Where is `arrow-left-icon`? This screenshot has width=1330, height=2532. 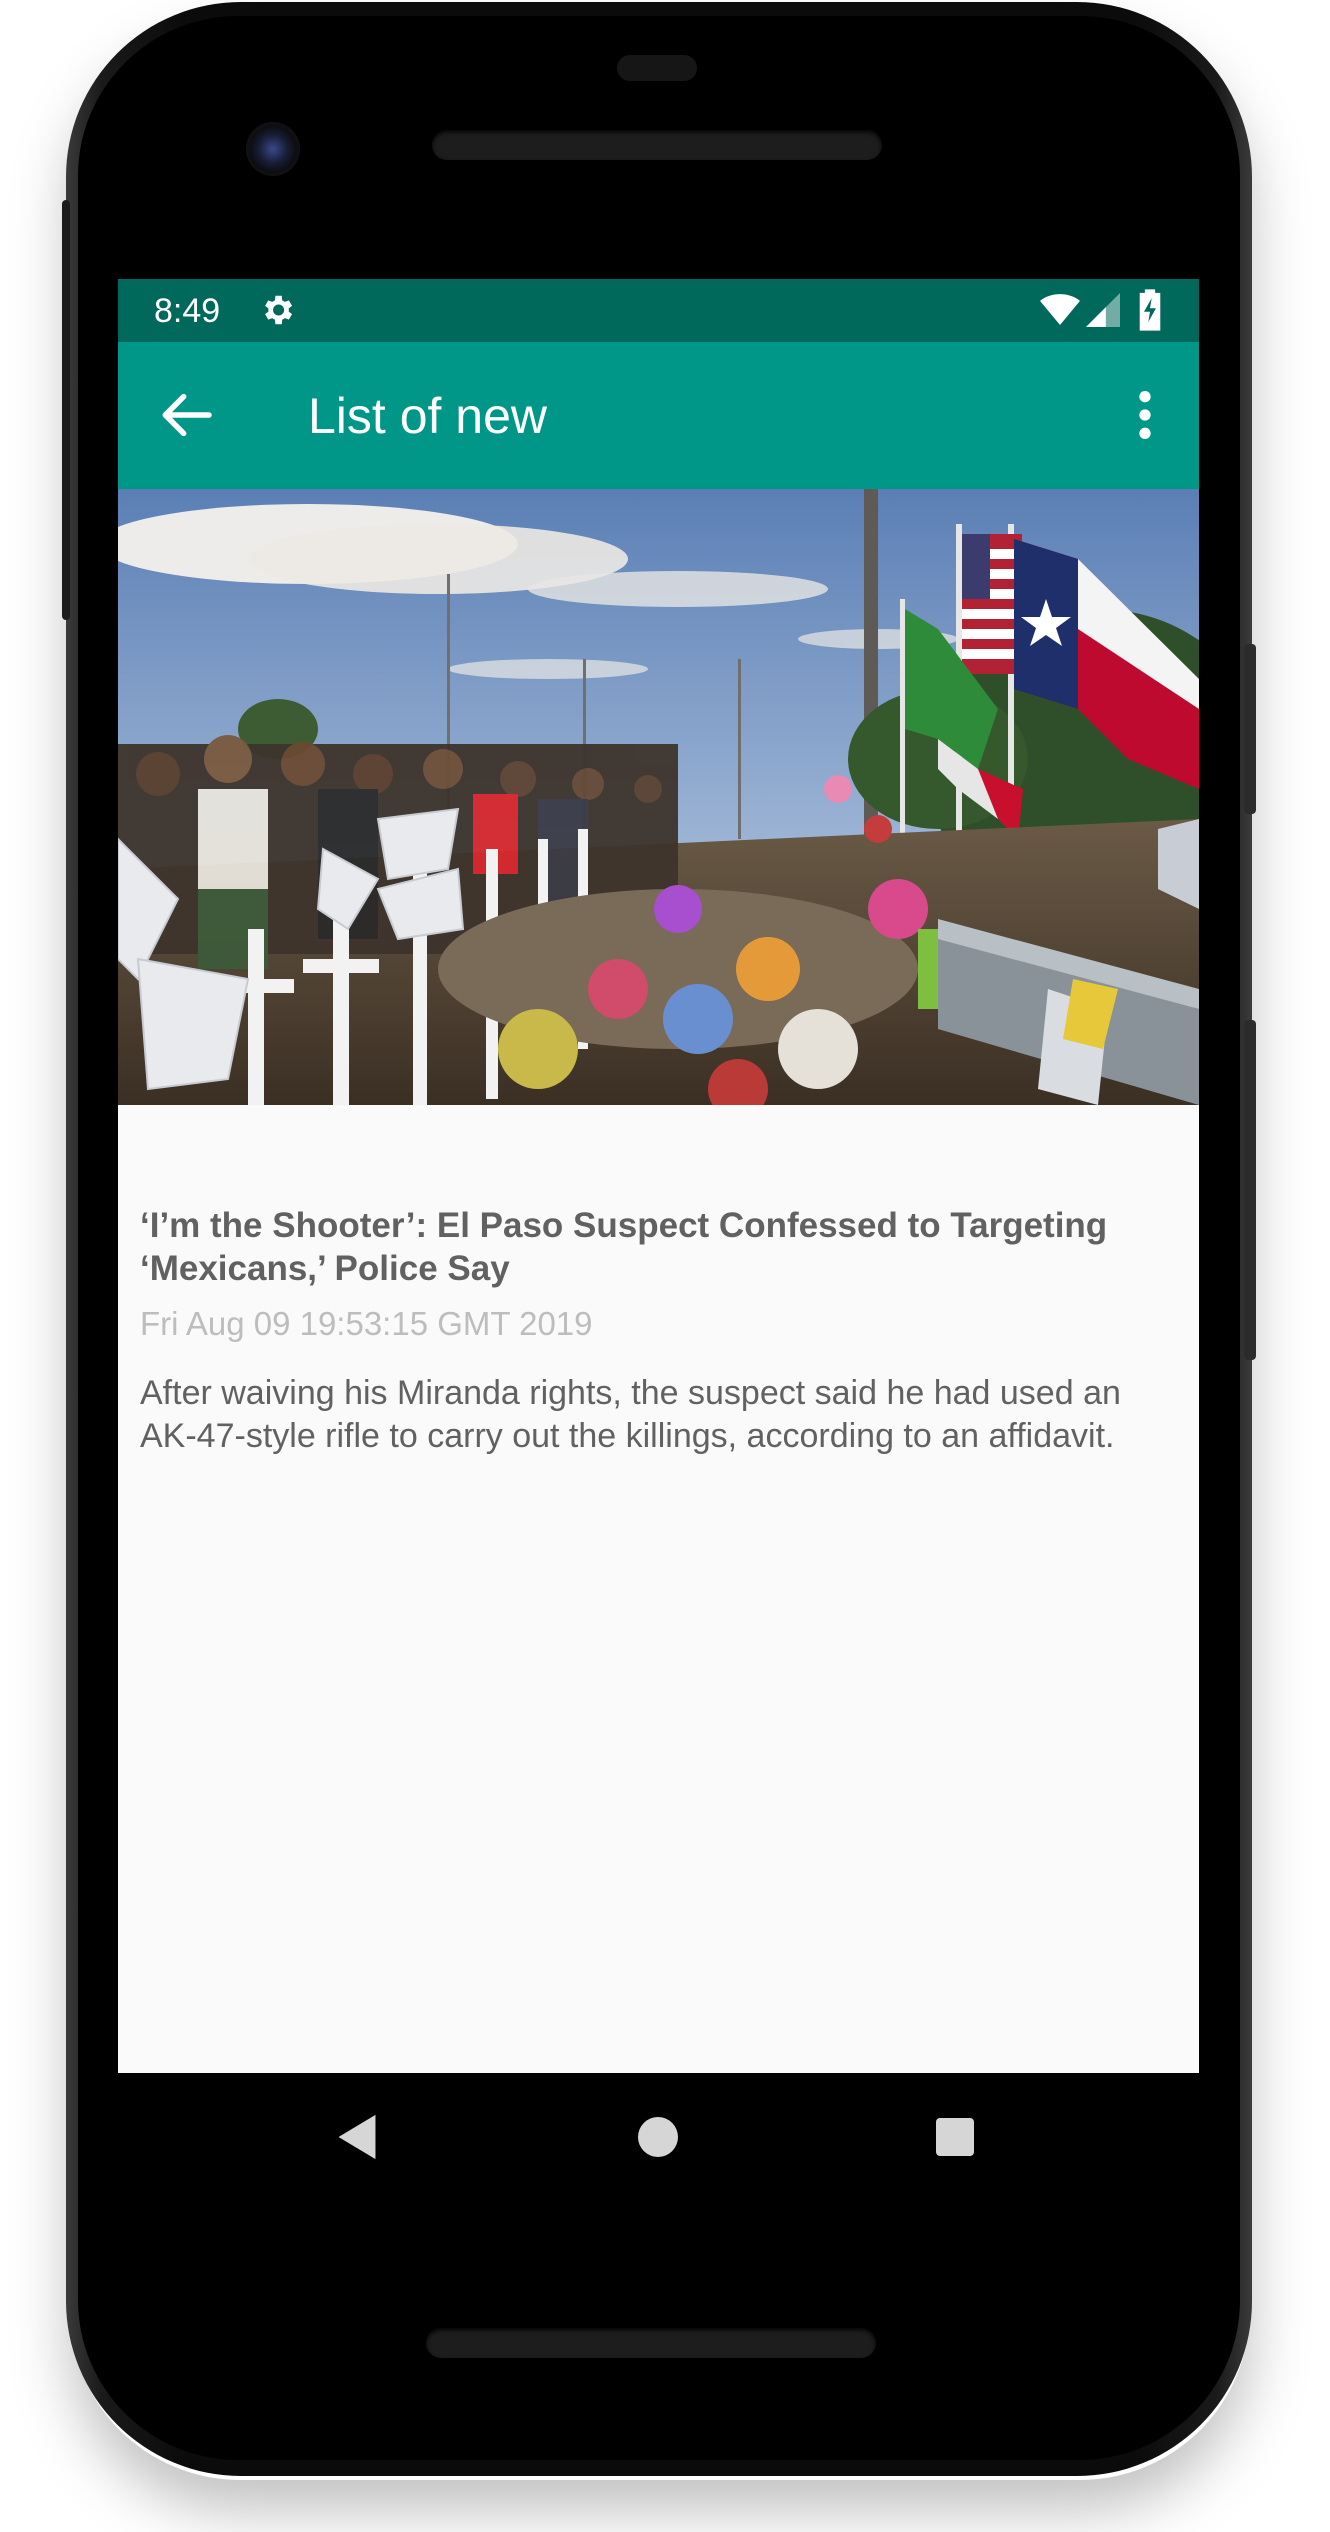 arrow-left-icon is located at coordinates (186, 415).